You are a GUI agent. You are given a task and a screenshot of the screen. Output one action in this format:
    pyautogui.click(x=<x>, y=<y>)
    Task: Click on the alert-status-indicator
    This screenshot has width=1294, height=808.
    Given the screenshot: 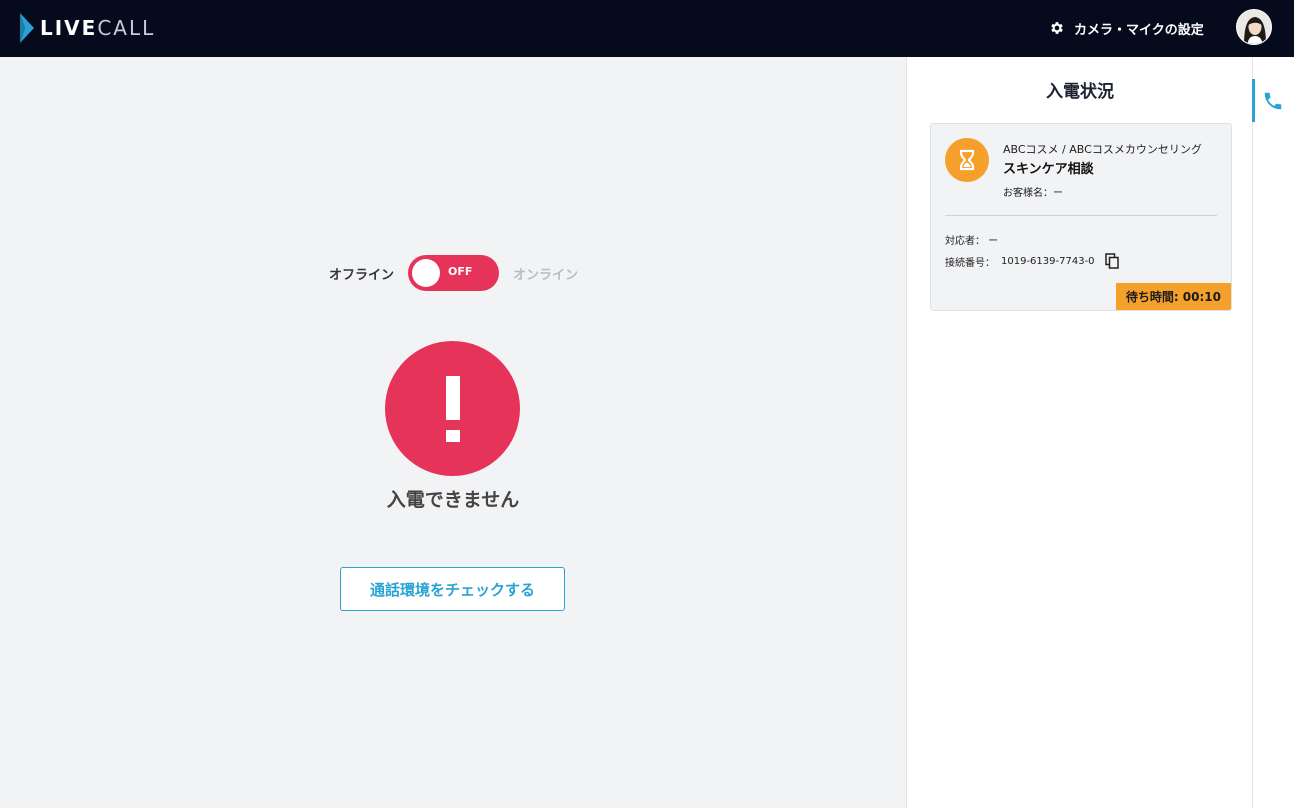 What is the action you would take?
    pyautogui.click(x=452, y=408)
    